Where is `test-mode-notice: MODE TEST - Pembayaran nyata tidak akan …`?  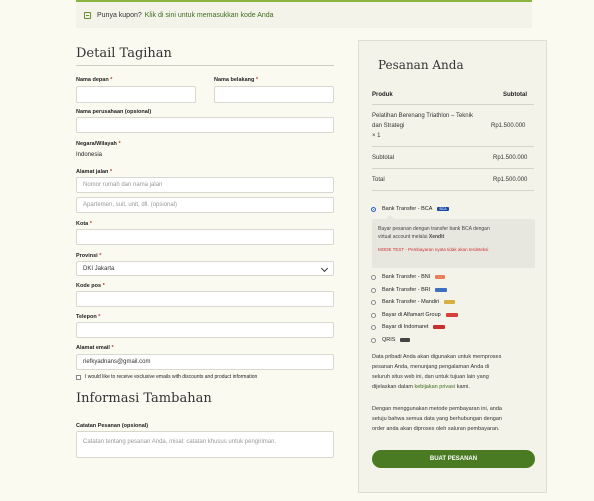 test-mode-notice: MODE TEST - Pembayaran nyata tidak akan … is located at coordinates (433, 249).